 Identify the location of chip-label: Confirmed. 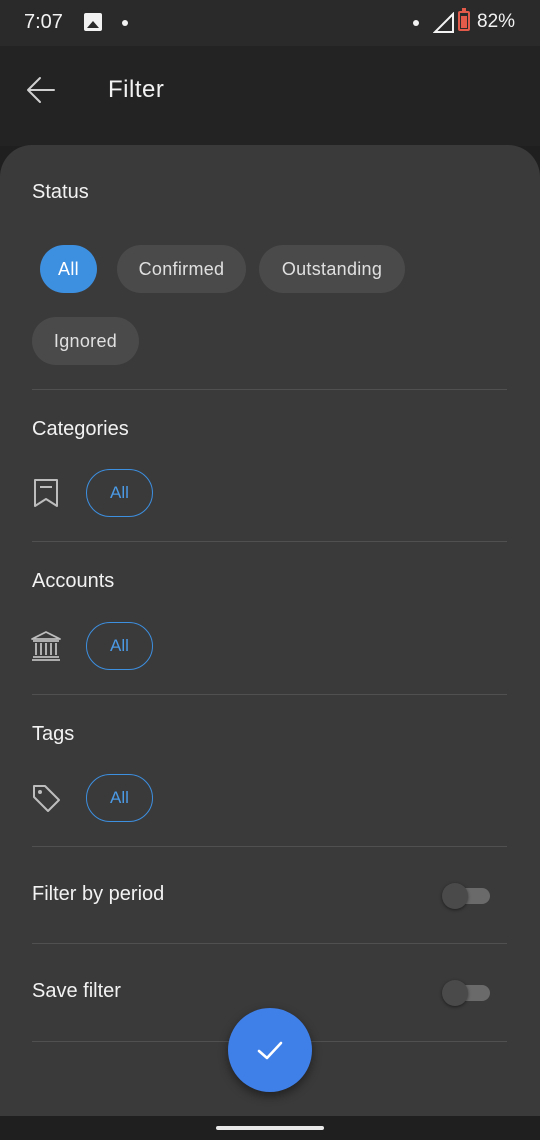
(181, 268).